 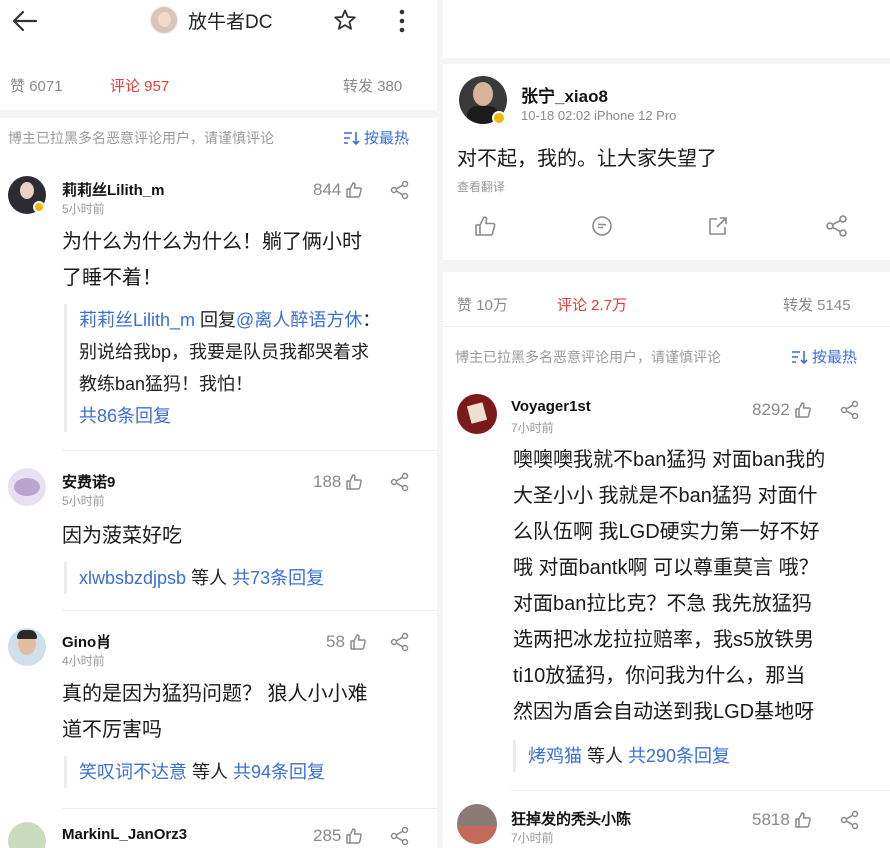 I want to click on comment-username: 莉莉丝Lilith_m, so click(x=113, y=189).